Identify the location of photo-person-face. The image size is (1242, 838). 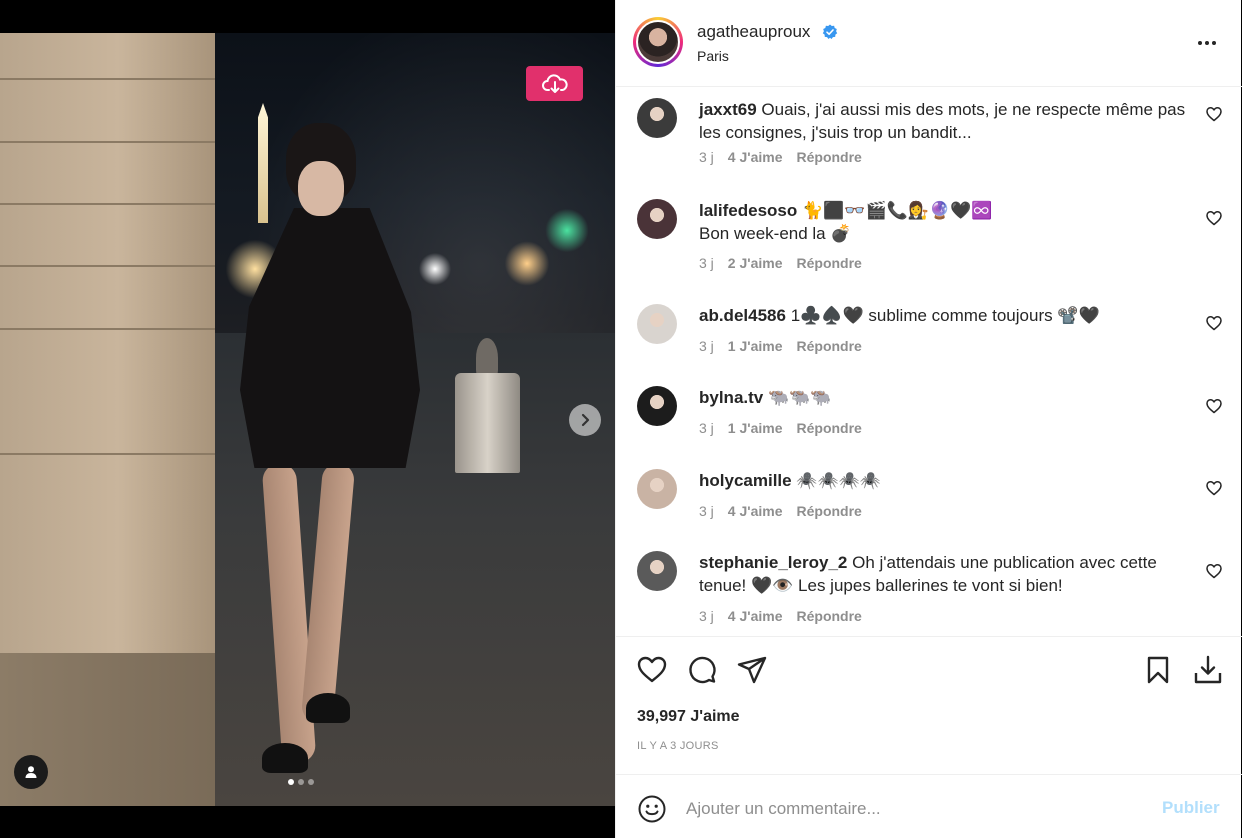
(321, 188).